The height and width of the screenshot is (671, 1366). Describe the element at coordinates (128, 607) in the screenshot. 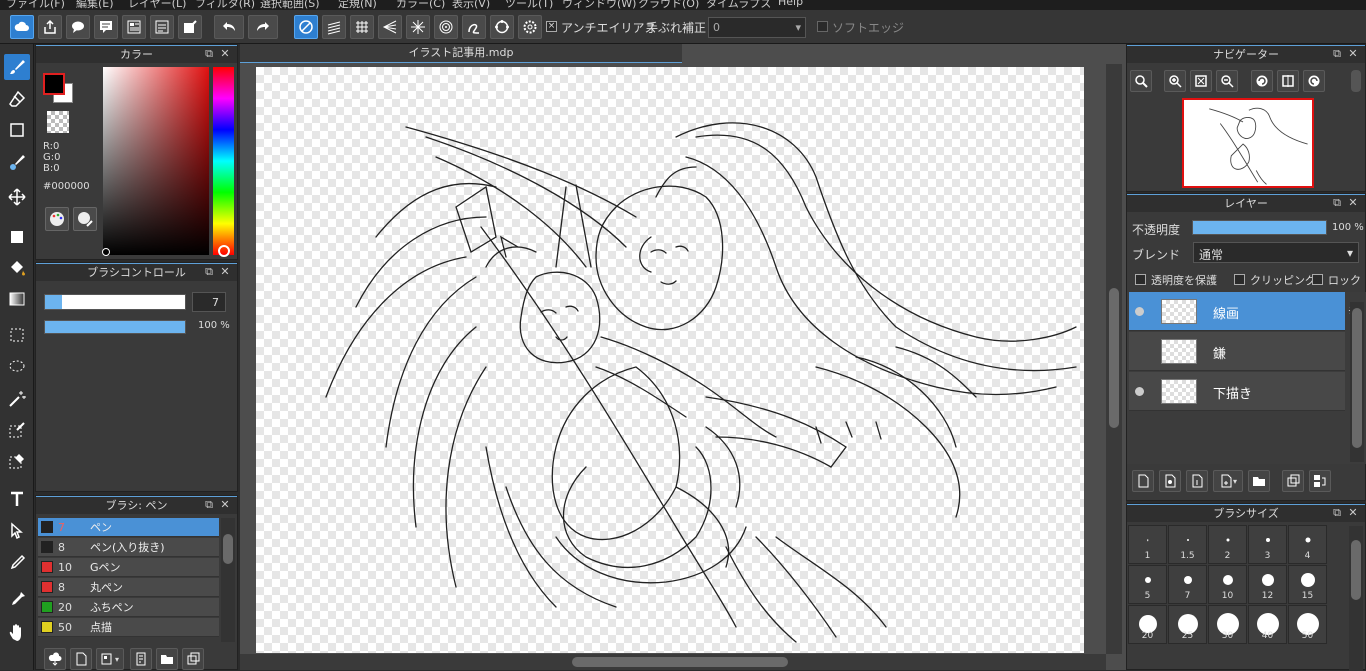

I see `brush-list-item: 20 ふちペン` at that location.